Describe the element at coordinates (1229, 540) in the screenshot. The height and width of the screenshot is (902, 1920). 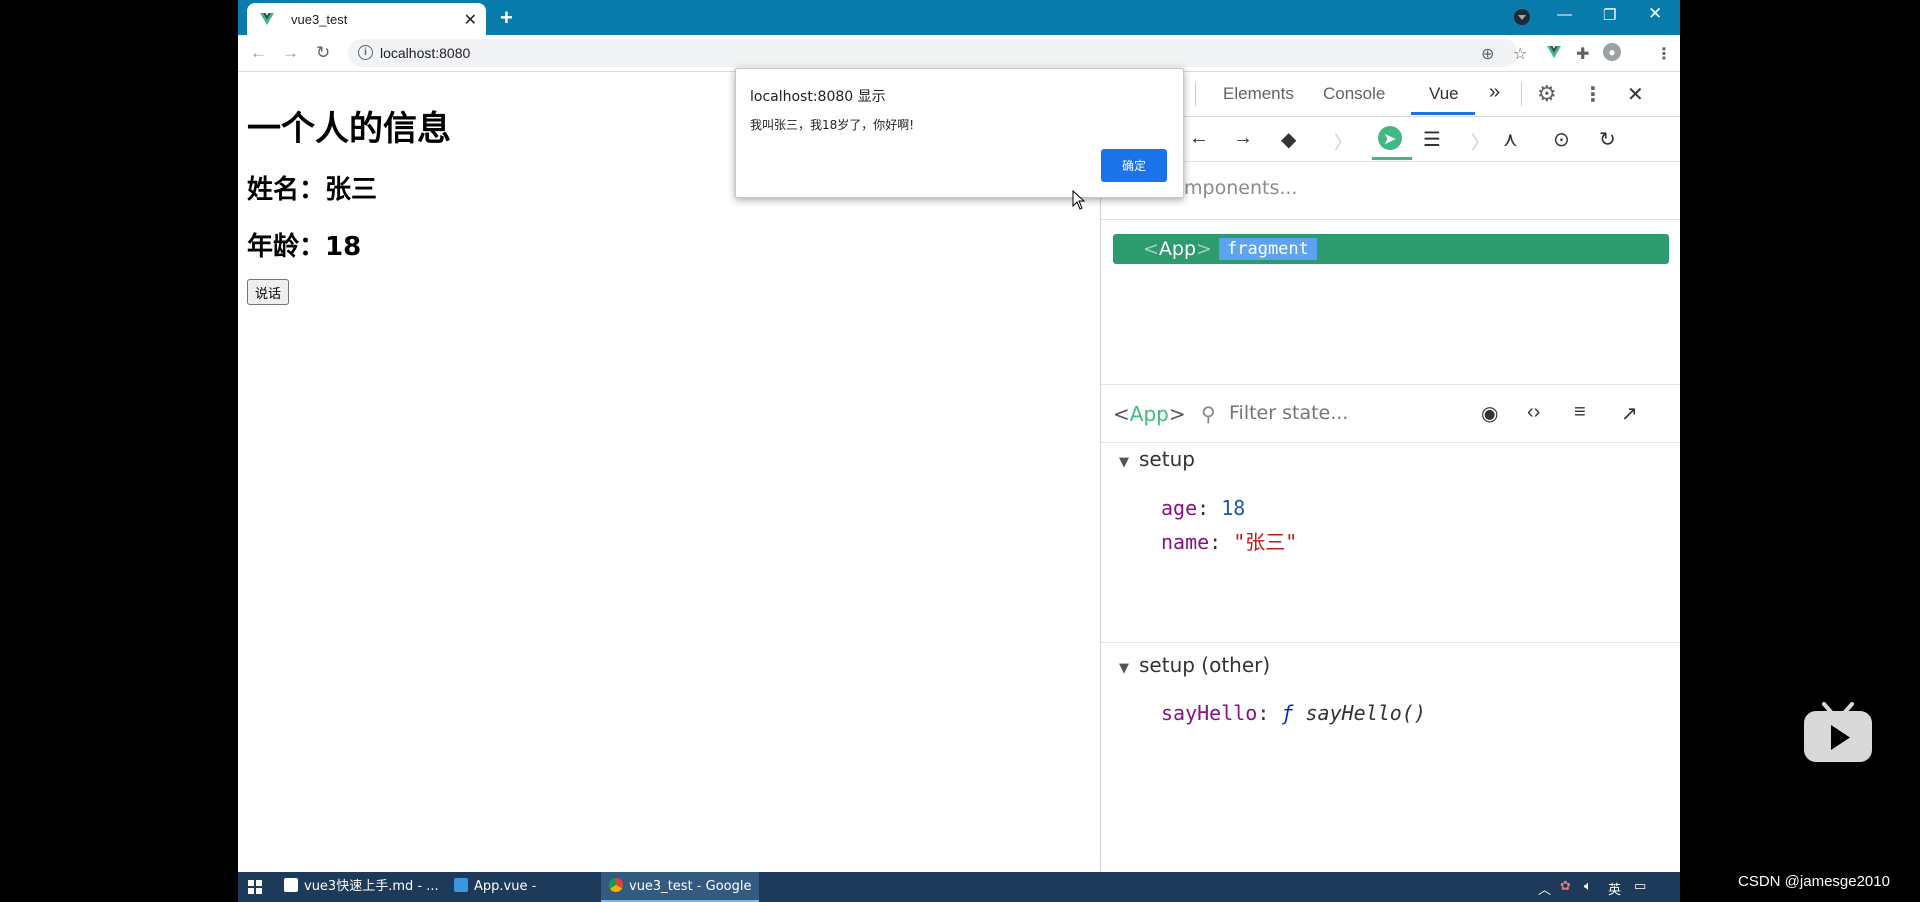
I see `state-prop-name: name: "张三"` at that location.